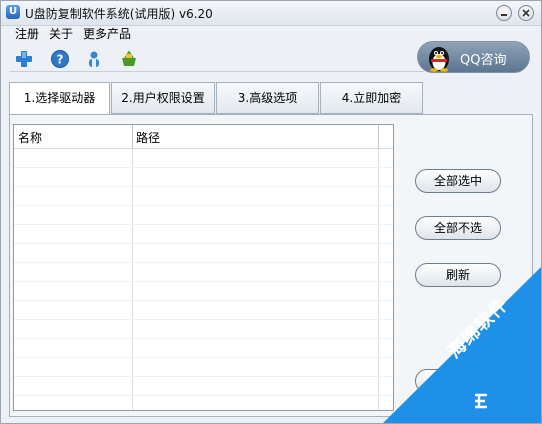  Describe the element at coordinates (119, 14) in the screenshot. I see `window-title: U盘防复制软件系统(试用版) v6.20` at that location.